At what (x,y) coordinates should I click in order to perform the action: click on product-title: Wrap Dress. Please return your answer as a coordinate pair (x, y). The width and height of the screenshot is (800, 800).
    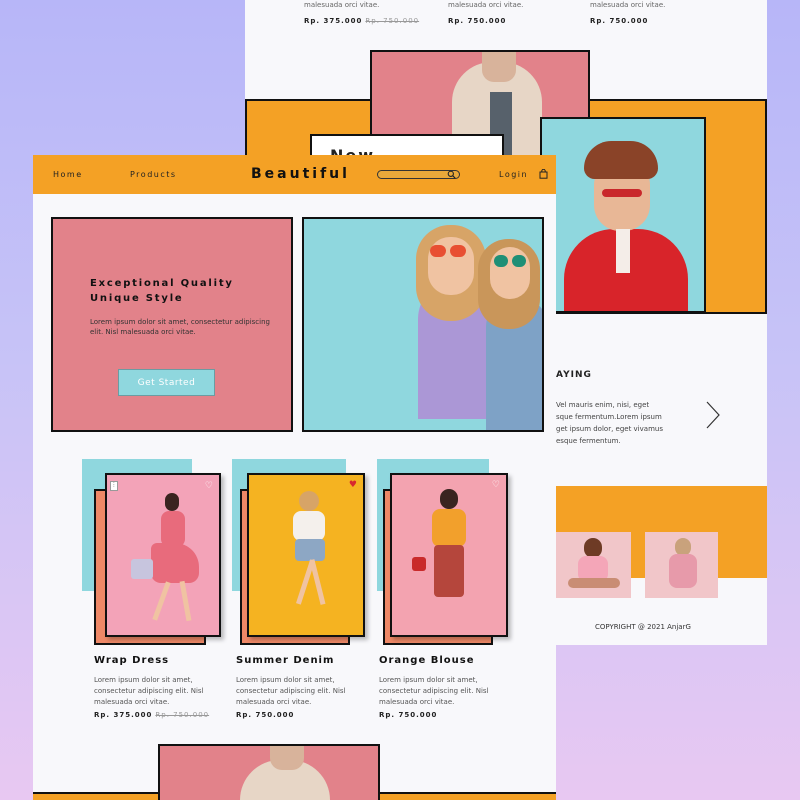
    Looking at the image, I should click on (131, 660).